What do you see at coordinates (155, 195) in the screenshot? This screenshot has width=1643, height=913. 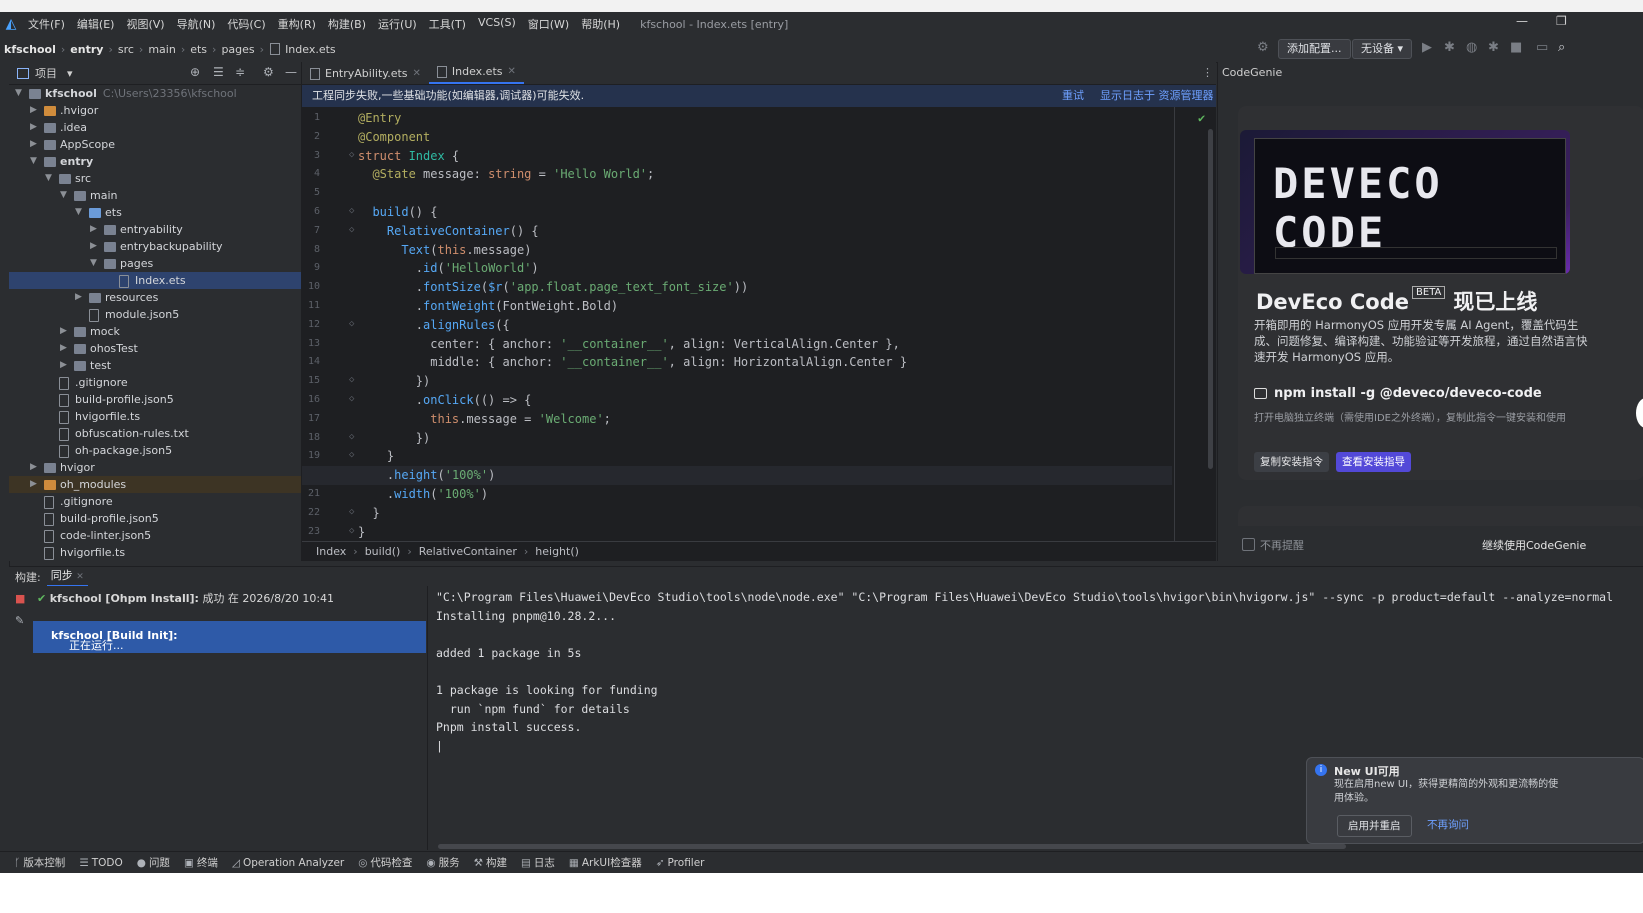 I see `tree-folder: ▼ main` at bounding box center [155, 195].